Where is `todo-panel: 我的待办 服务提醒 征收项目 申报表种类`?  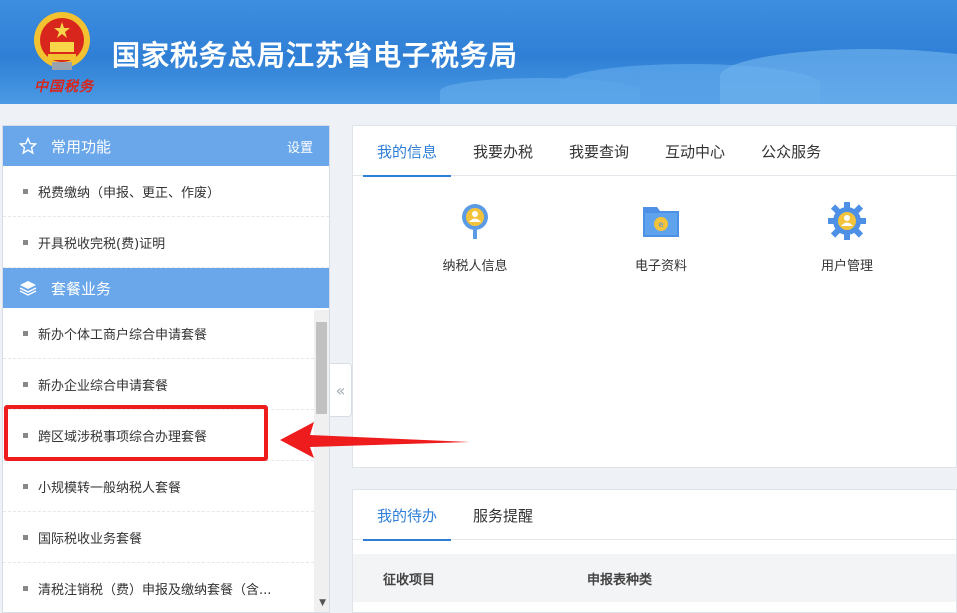
todo-panel: 我的待办 服务提醒 征收项目 申报表种类 is located at coordinates (654, 551).